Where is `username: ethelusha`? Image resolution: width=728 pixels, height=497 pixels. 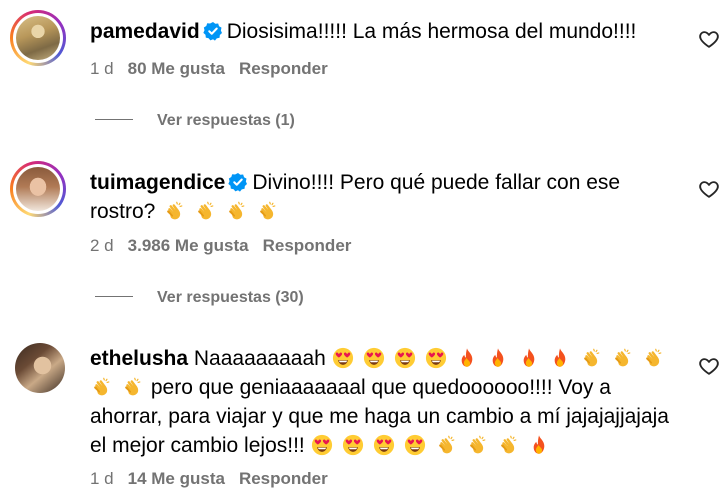 username: ethelusha is located at coordinates (139, 358).